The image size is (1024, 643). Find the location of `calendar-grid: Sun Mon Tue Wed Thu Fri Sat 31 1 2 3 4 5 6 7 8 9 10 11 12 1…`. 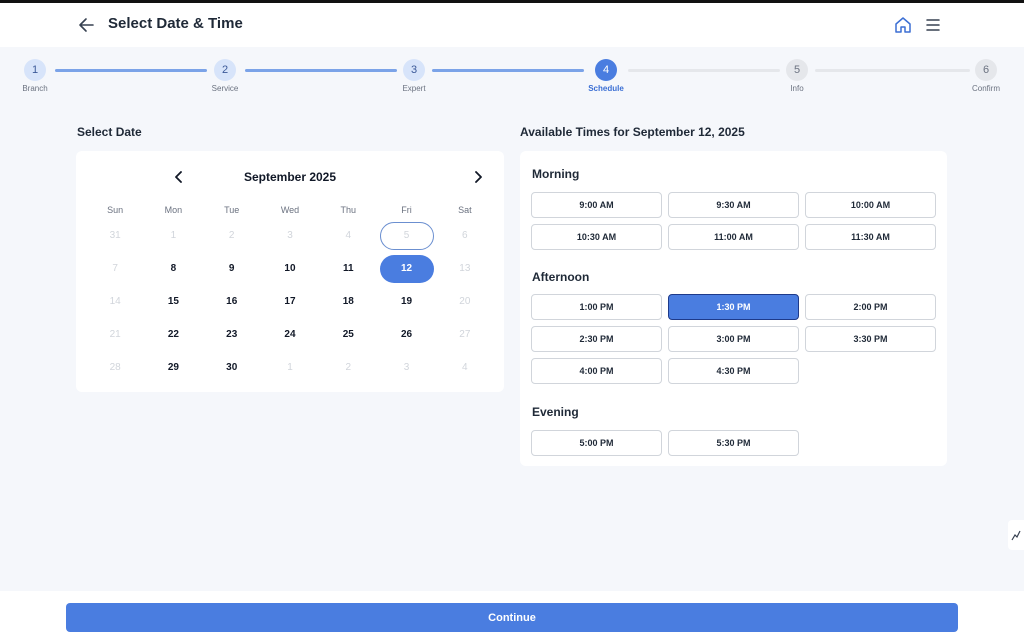

calendar-grid: Sun Mon Tue Wed Thu Fri Sat 31 1 2 3 4 5 6 7 8 9 10 11 12 1… is located at coordinates (290, 292).